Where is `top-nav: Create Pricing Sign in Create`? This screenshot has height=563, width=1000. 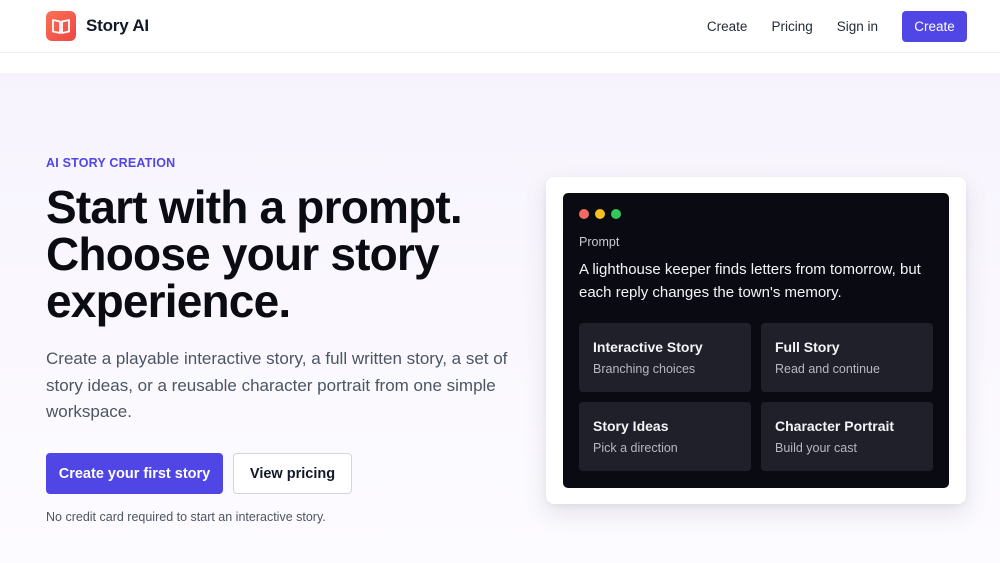 top-nav: Create Pricing Sign in Create is located at coordinates (837, 26).